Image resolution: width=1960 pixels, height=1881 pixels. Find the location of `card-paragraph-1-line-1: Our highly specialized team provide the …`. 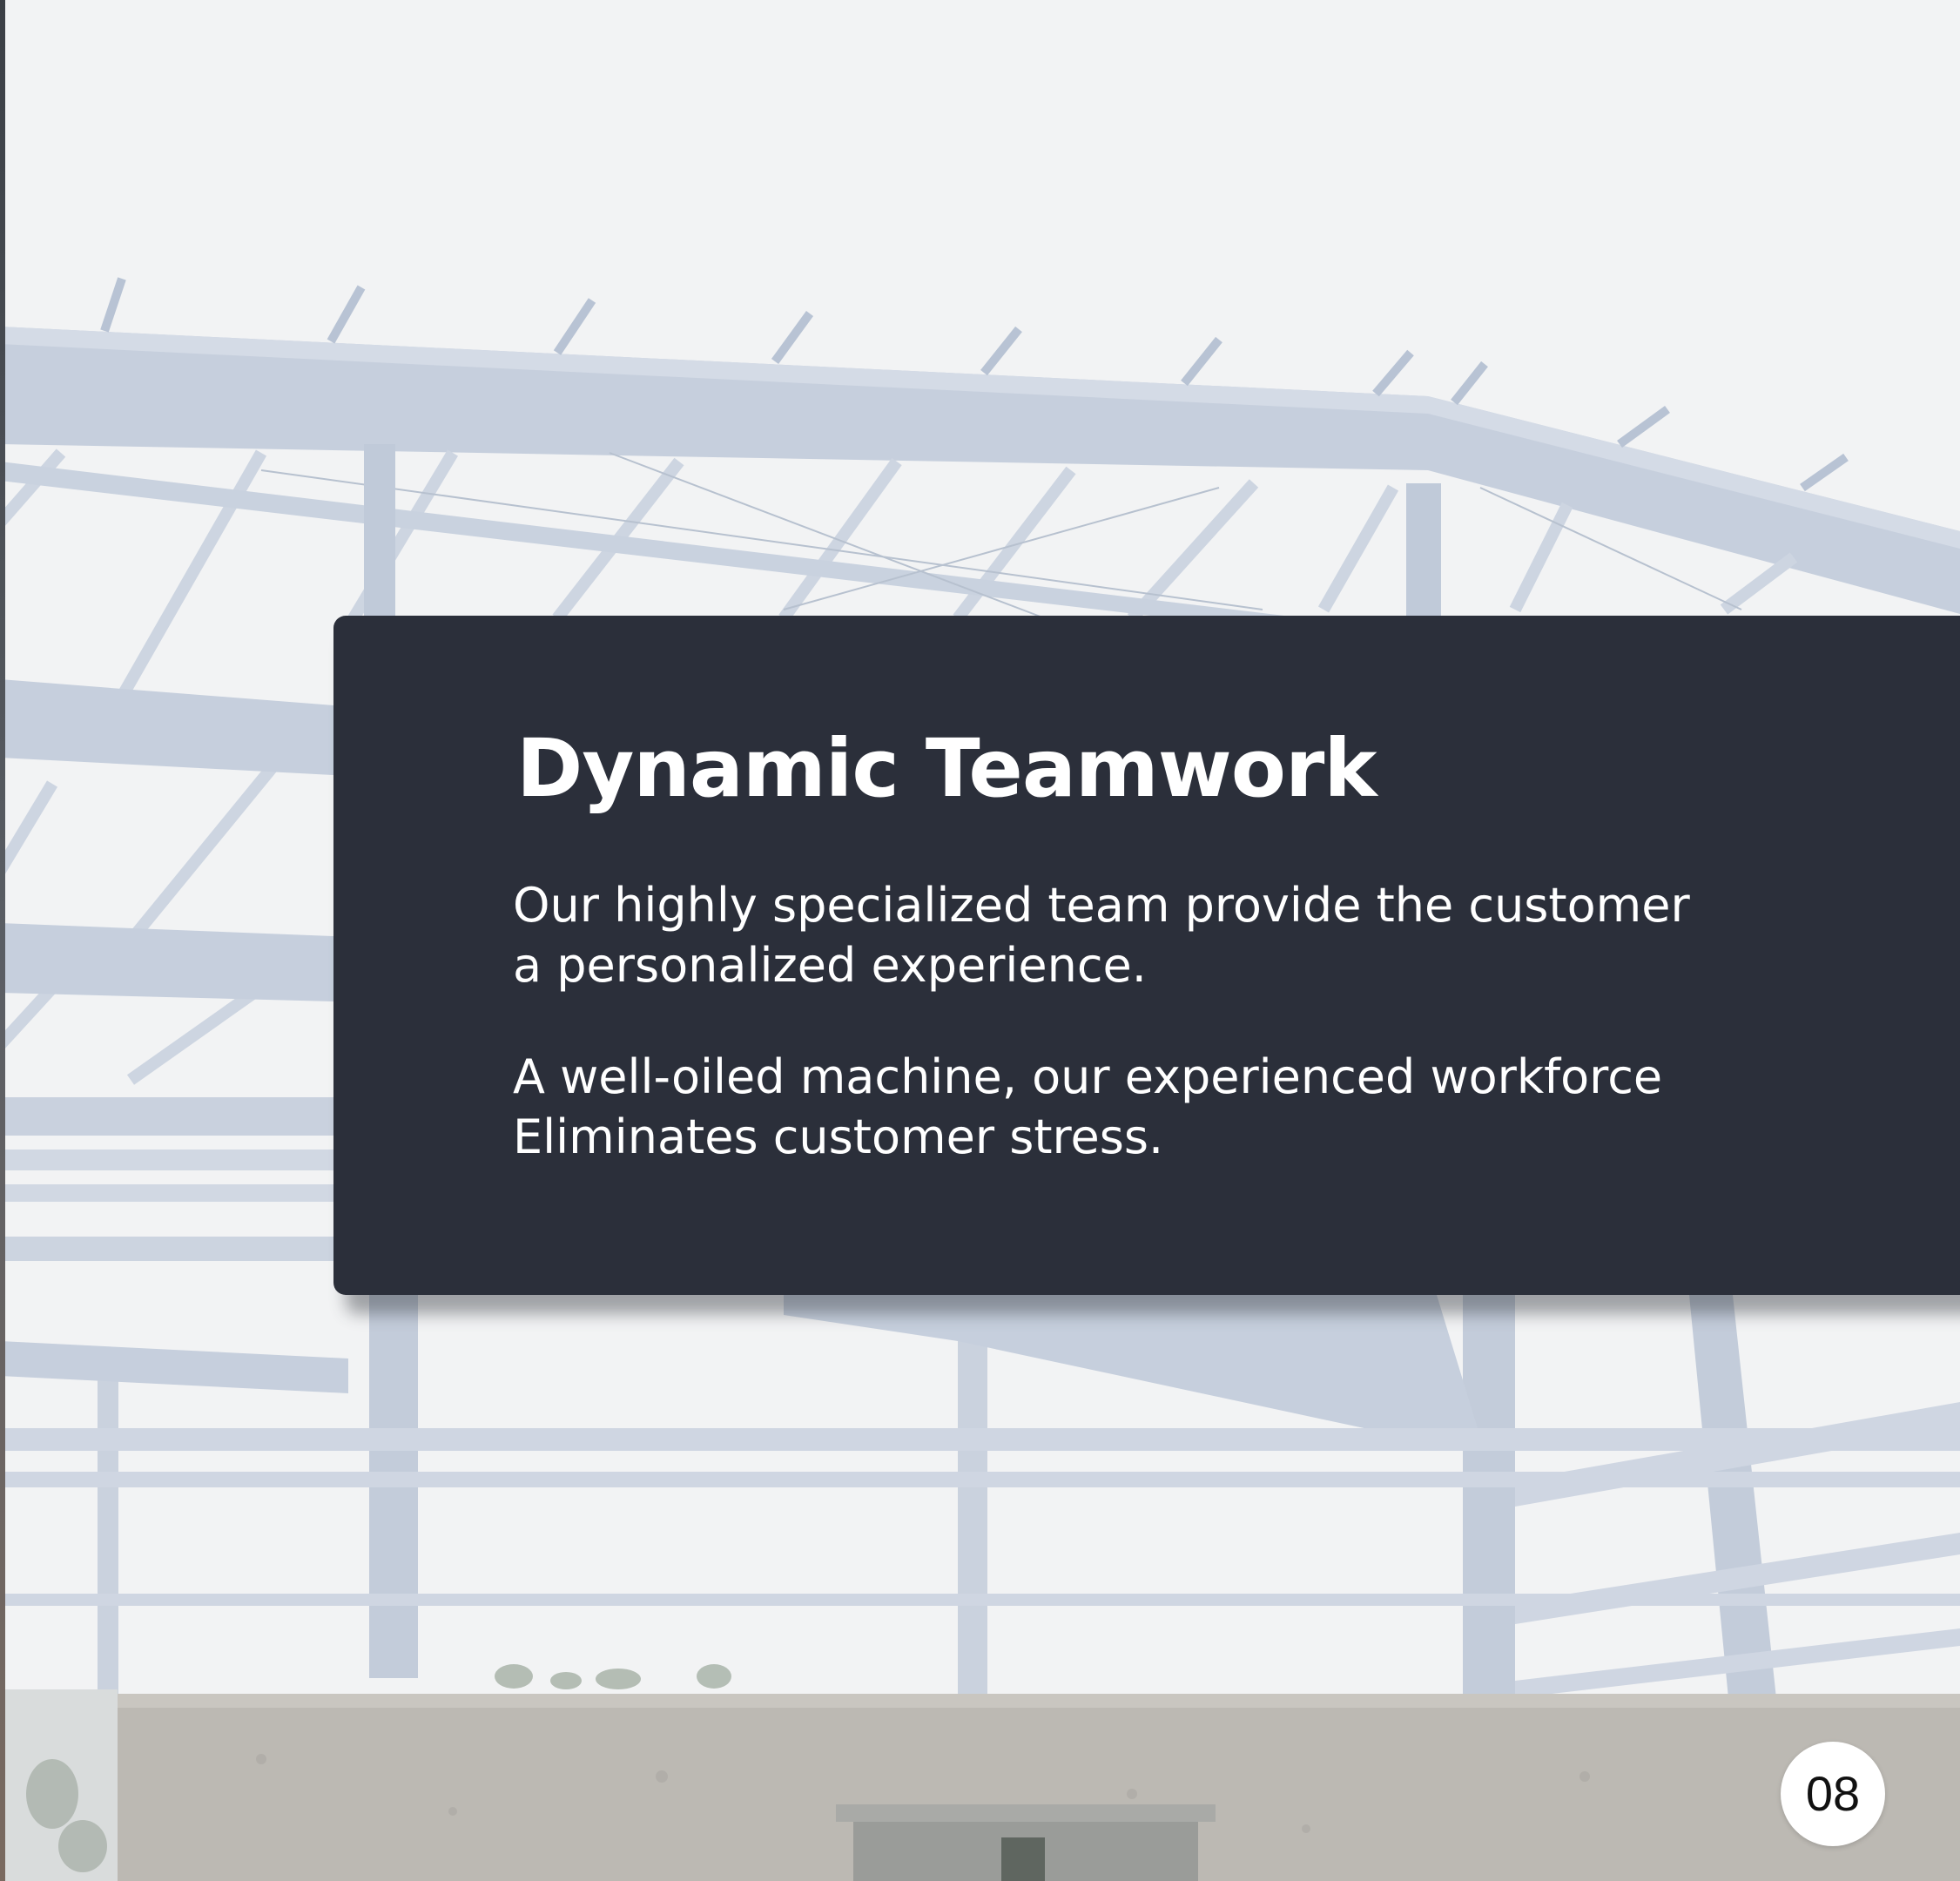

card-paragraph-1-line-1: Our highly specialized team provide the … is located at coordinates (1101, 905).